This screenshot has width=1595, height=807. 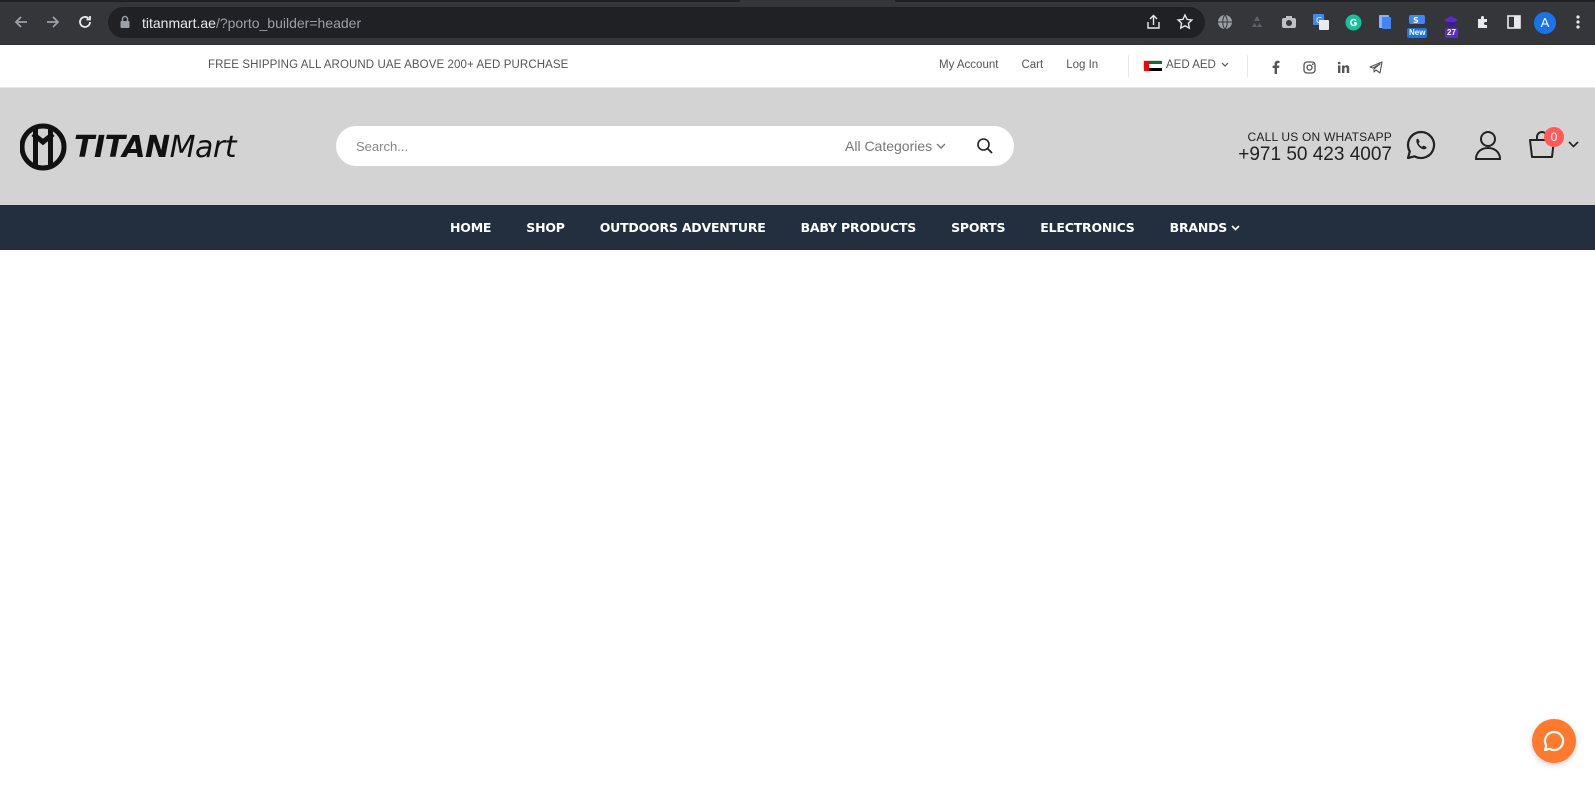 I want to click on uae-flag-icon, so click(x=1152, y=65).